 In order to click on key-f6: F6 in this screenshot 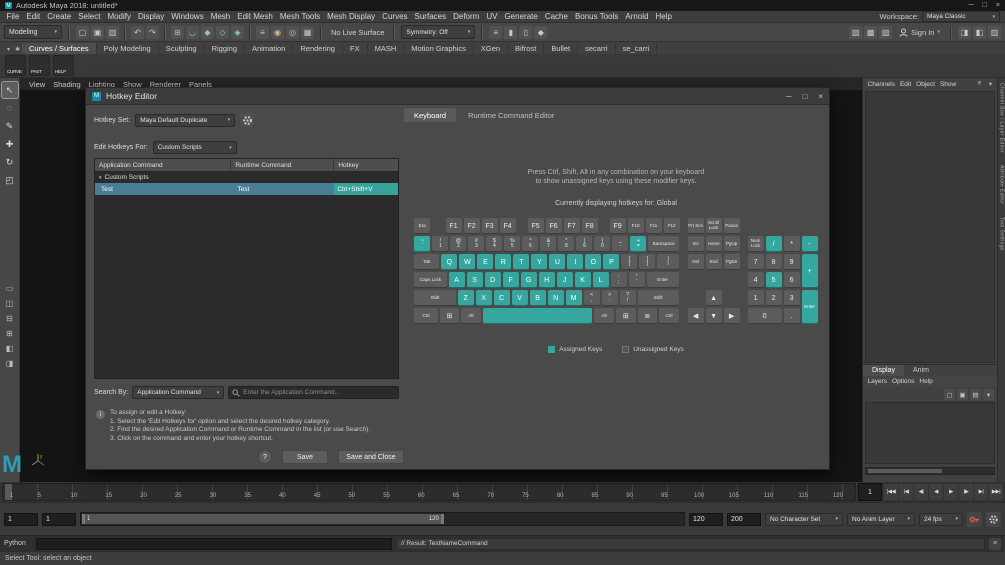, I will do `click(553, 226)`.